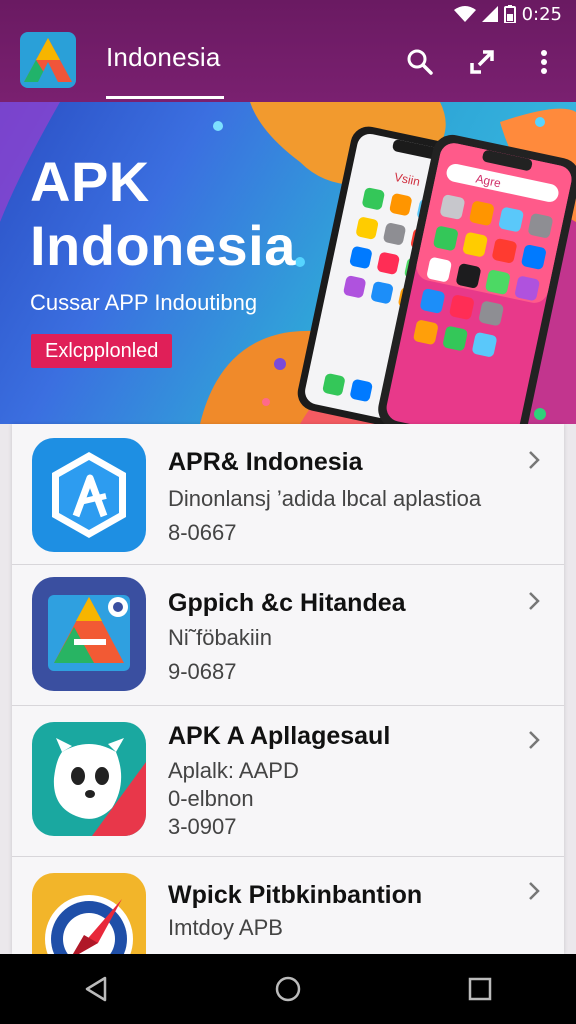 The image size is (576, 1024). What do you see at coordinates (288, 51) in the screenshot?
I see `app-bar: 0:25 Indonesia` at bounding box center [288, 51].